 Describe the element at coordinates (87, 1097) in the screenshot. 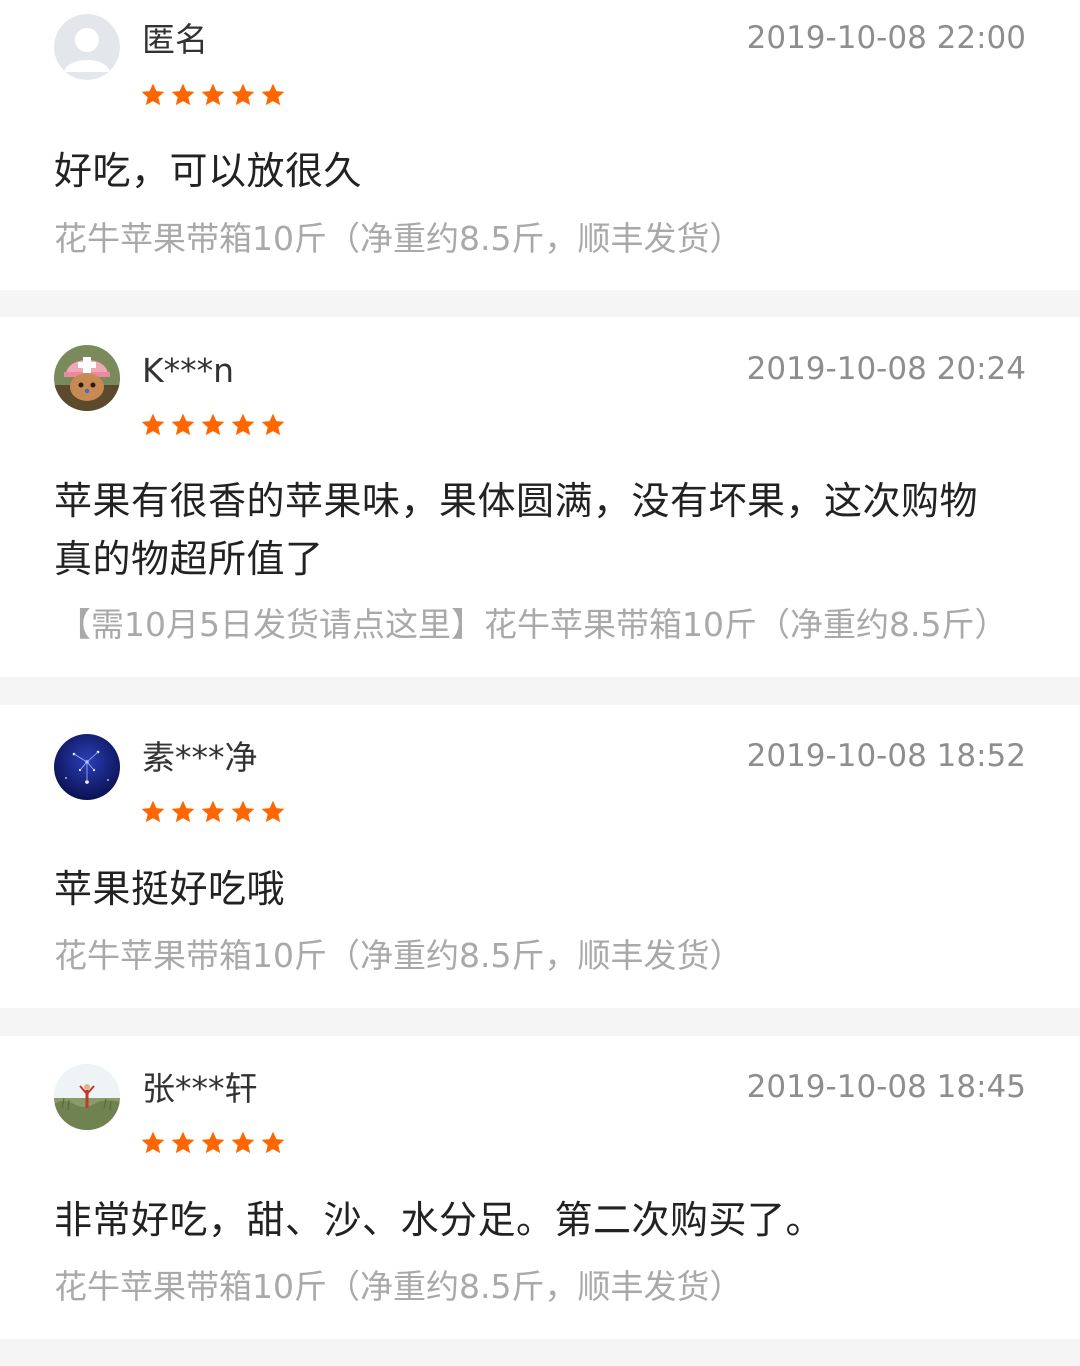

I see `field-photo-avatar` at that location.